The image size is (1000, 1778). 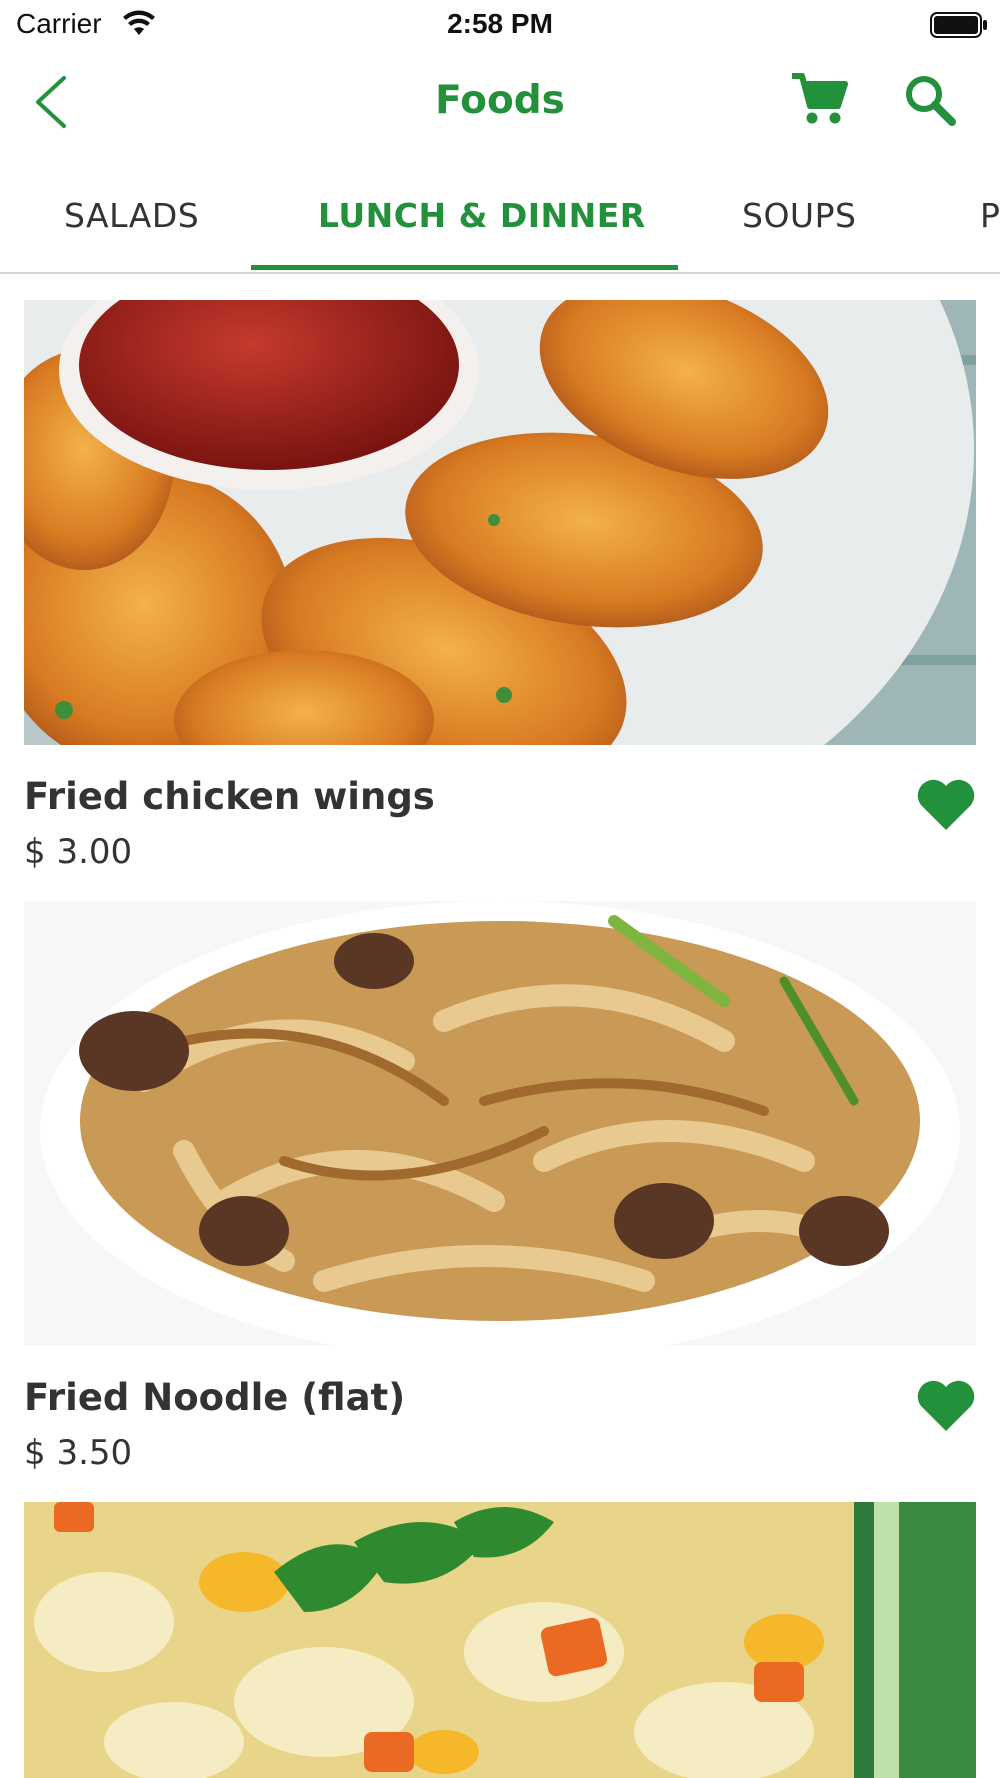 I want to click on status-time: 2:58 PM, so click(x=500, y=23).